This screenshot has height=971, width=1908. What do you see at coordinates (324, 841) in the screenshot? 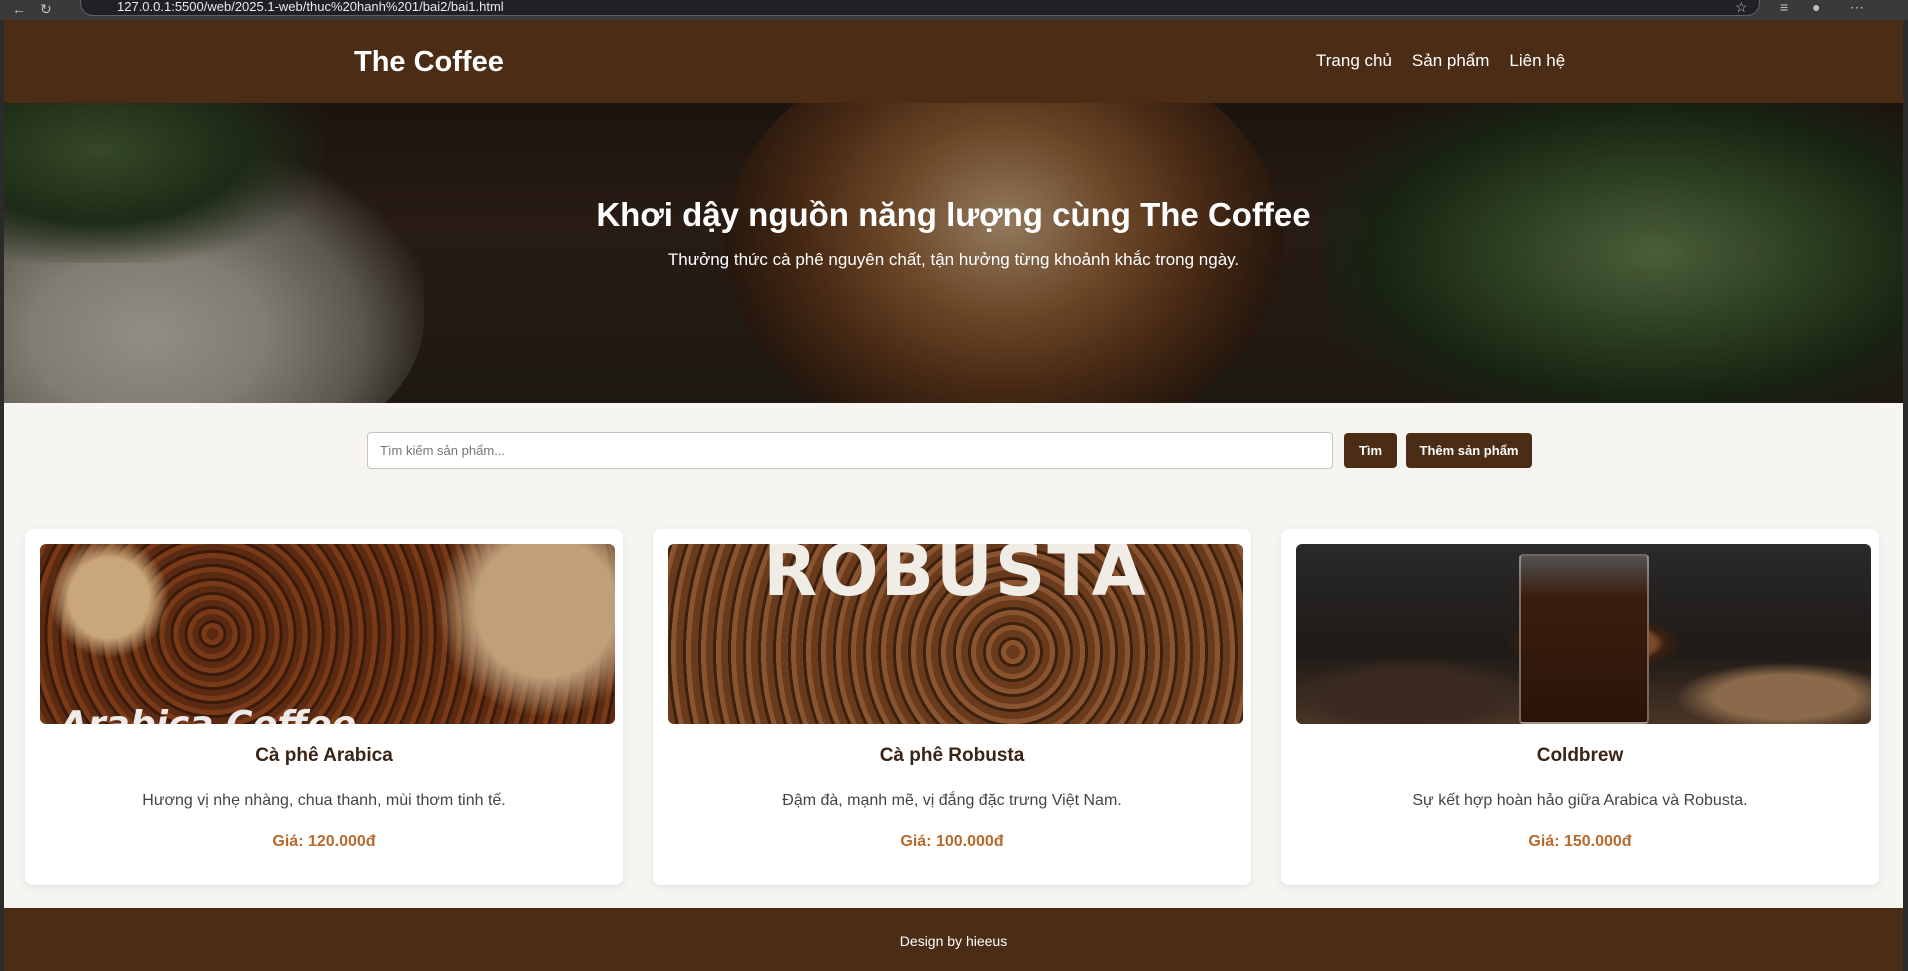
I see `product-price: Giá: 120.000đ` at bounding box center [324, 841].